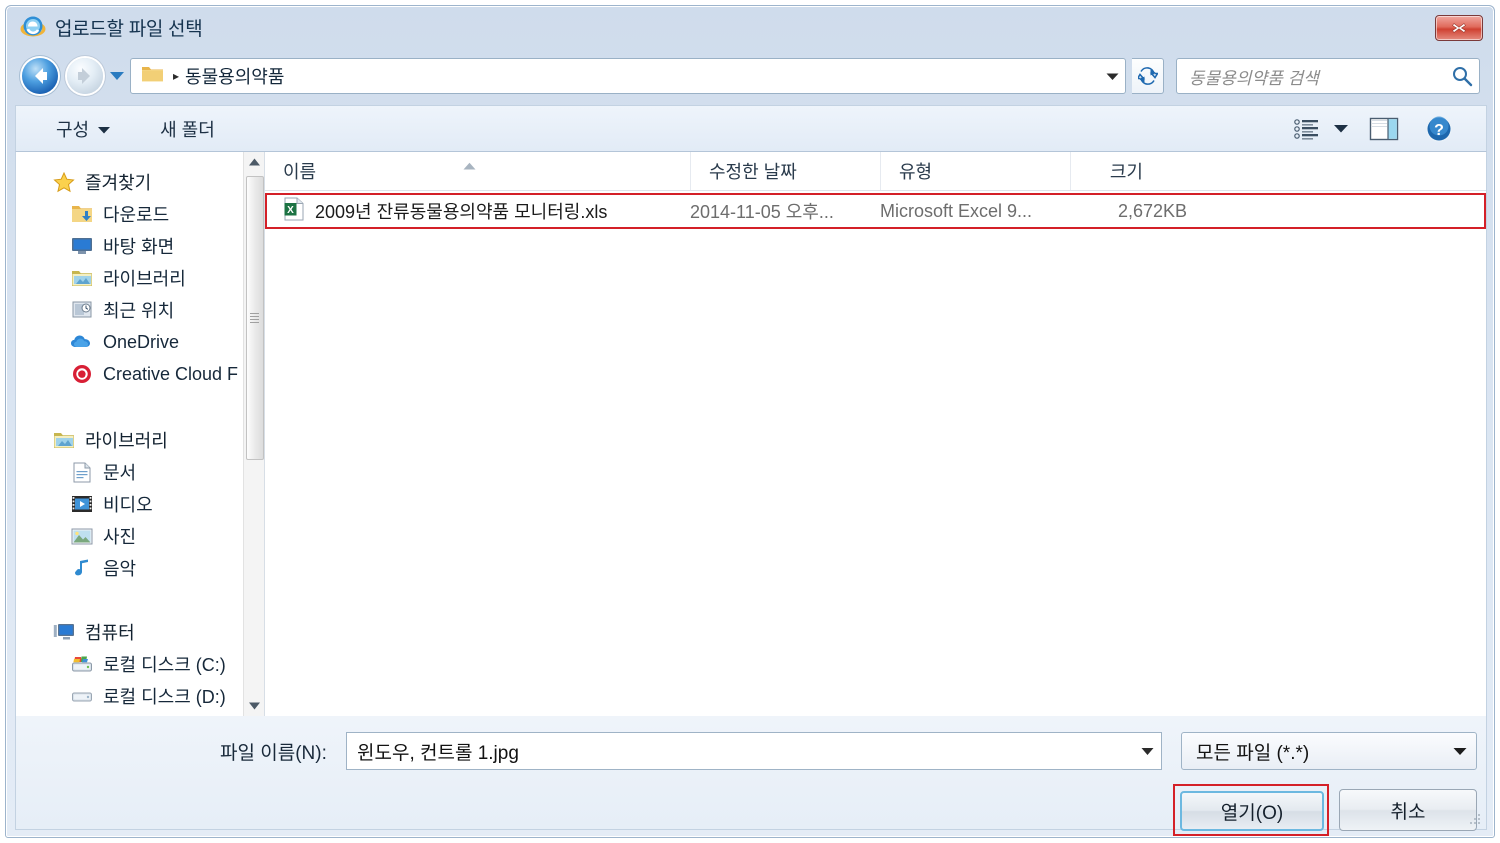 The height and width of the screenshot is (843, 1500). What do you see at coordinates (120, 537) in the screenshot?
I see `sidebar-label: 사진` at bounding box center [120, 537].